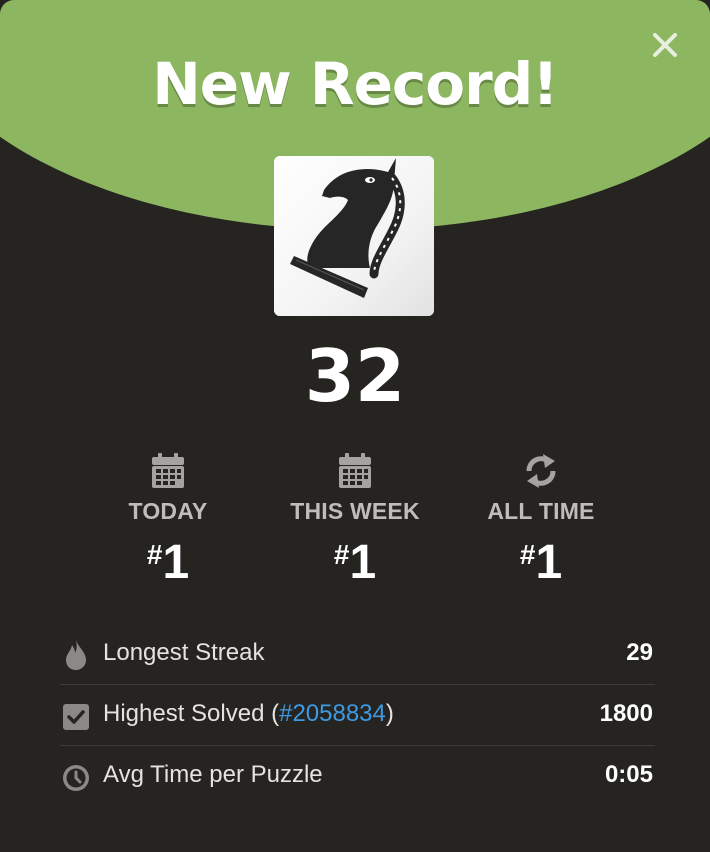  What do you see at coordinates (541, 511) in the screenshot?
I see `rank-label: ALL TIME` at bounding box center [541, 511].